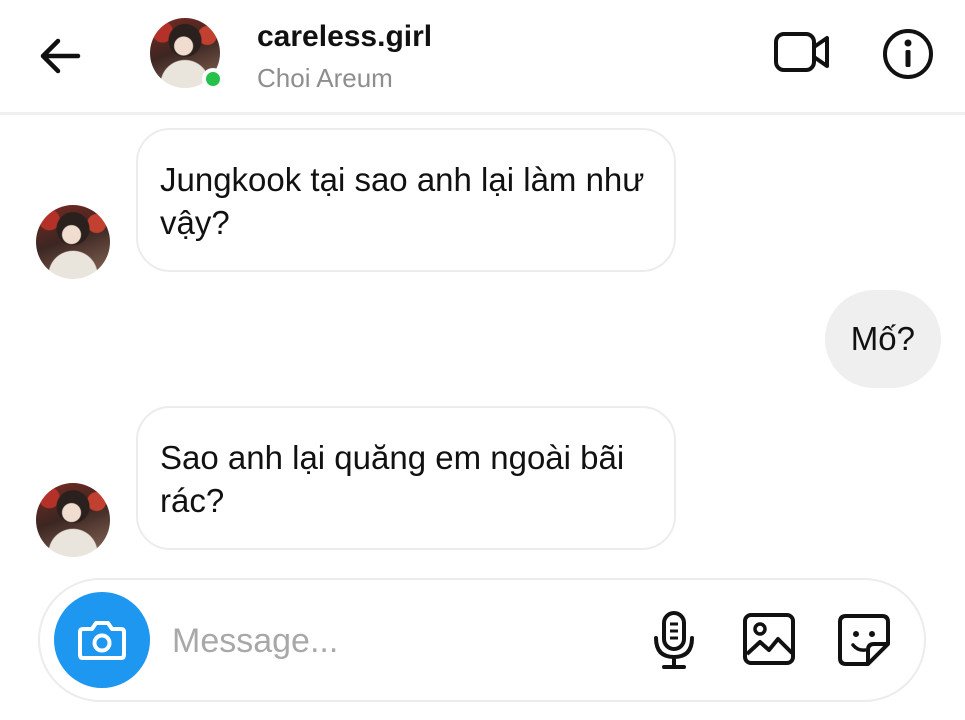 The width and height of the screenshot is (965, 720). Describe the element at coordinates (344, 37) in the screenshot. I see `chat-username: careless.girl` at that location.